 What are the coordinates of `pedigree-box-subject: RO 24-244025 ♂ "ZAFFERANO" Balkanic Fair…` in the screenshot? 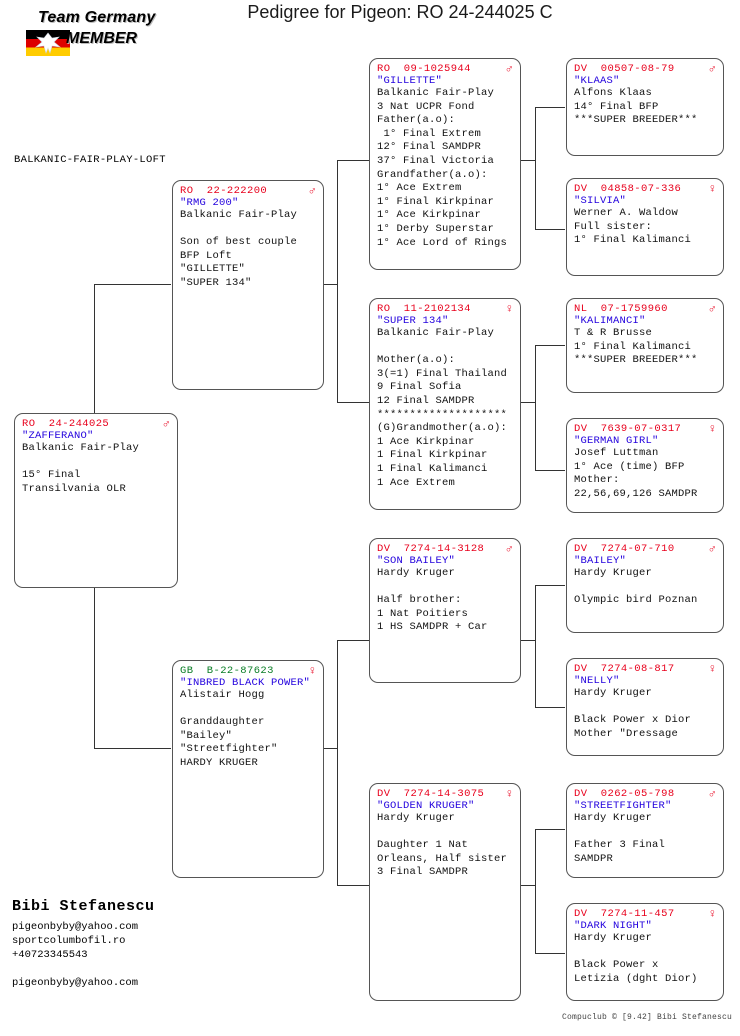 It's located at (96, 500).